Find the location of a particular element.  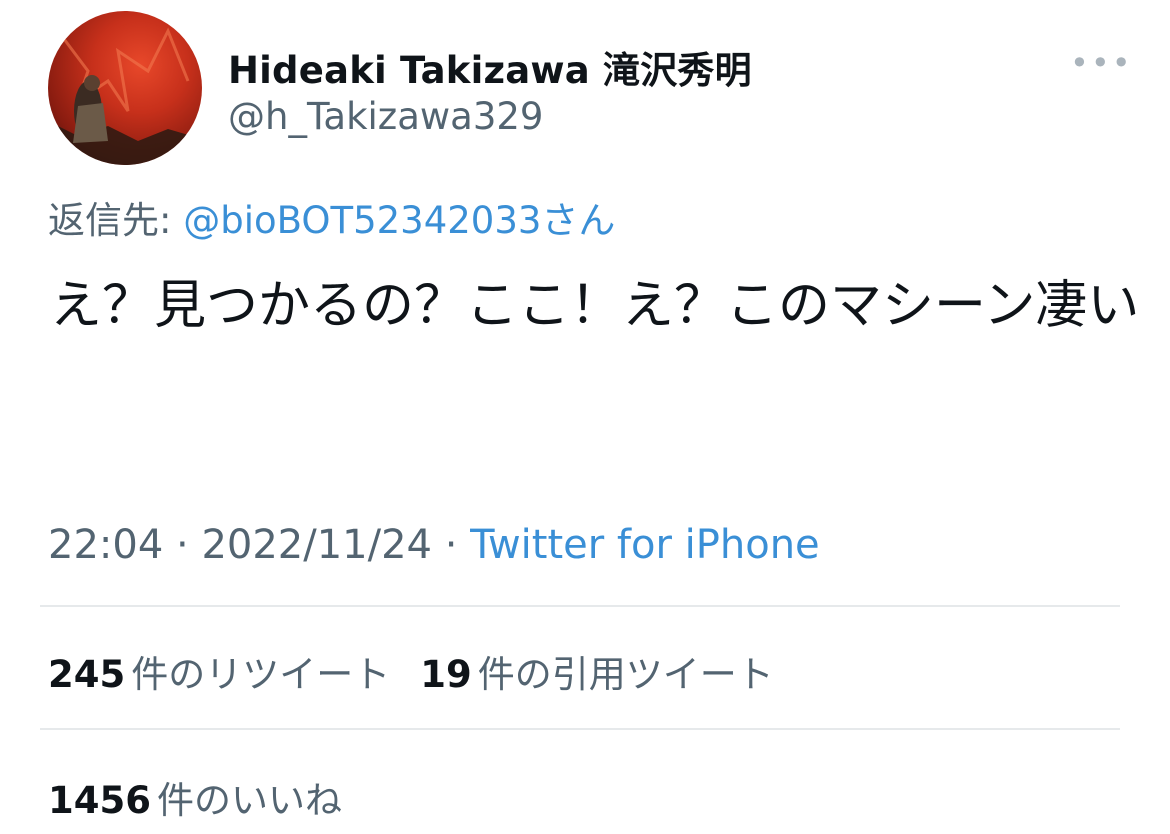

retweets-stat: 245 件のリツイート is located at coordinates (219, 674).